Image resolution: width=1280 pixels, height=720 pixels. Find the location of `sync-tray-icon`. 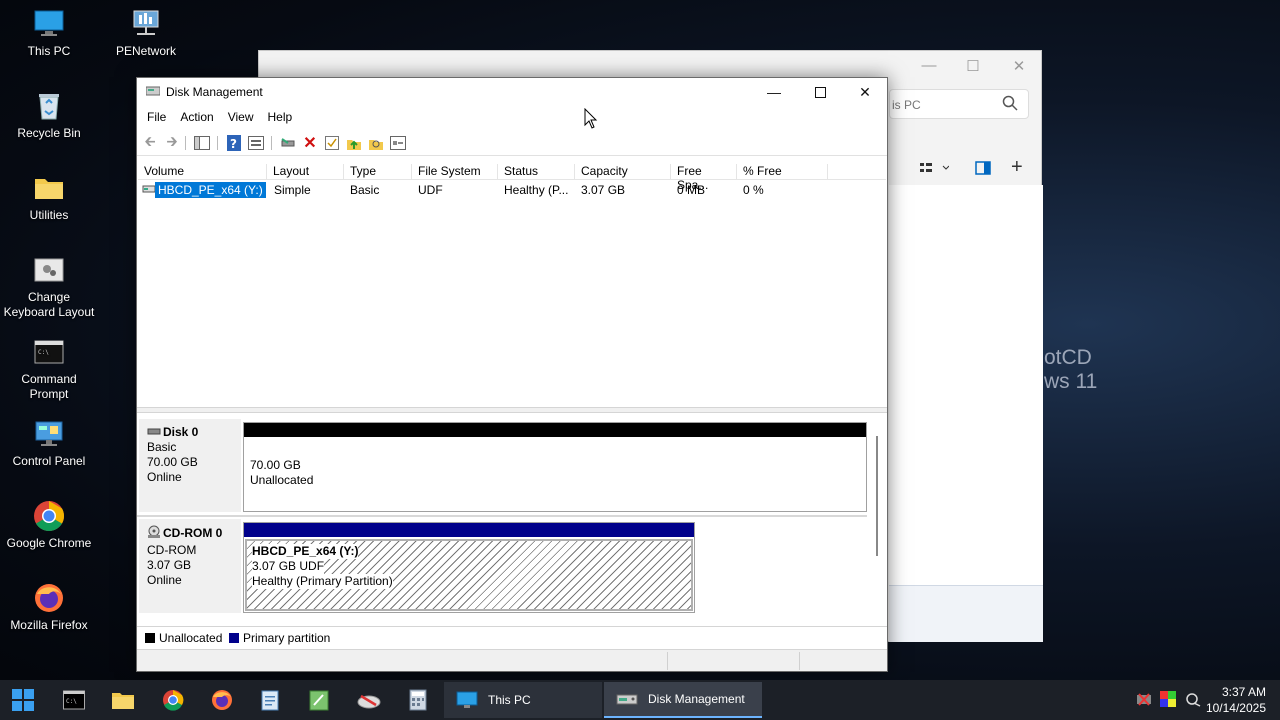

sync-tray-icon is located at coordinates (1193, 700).